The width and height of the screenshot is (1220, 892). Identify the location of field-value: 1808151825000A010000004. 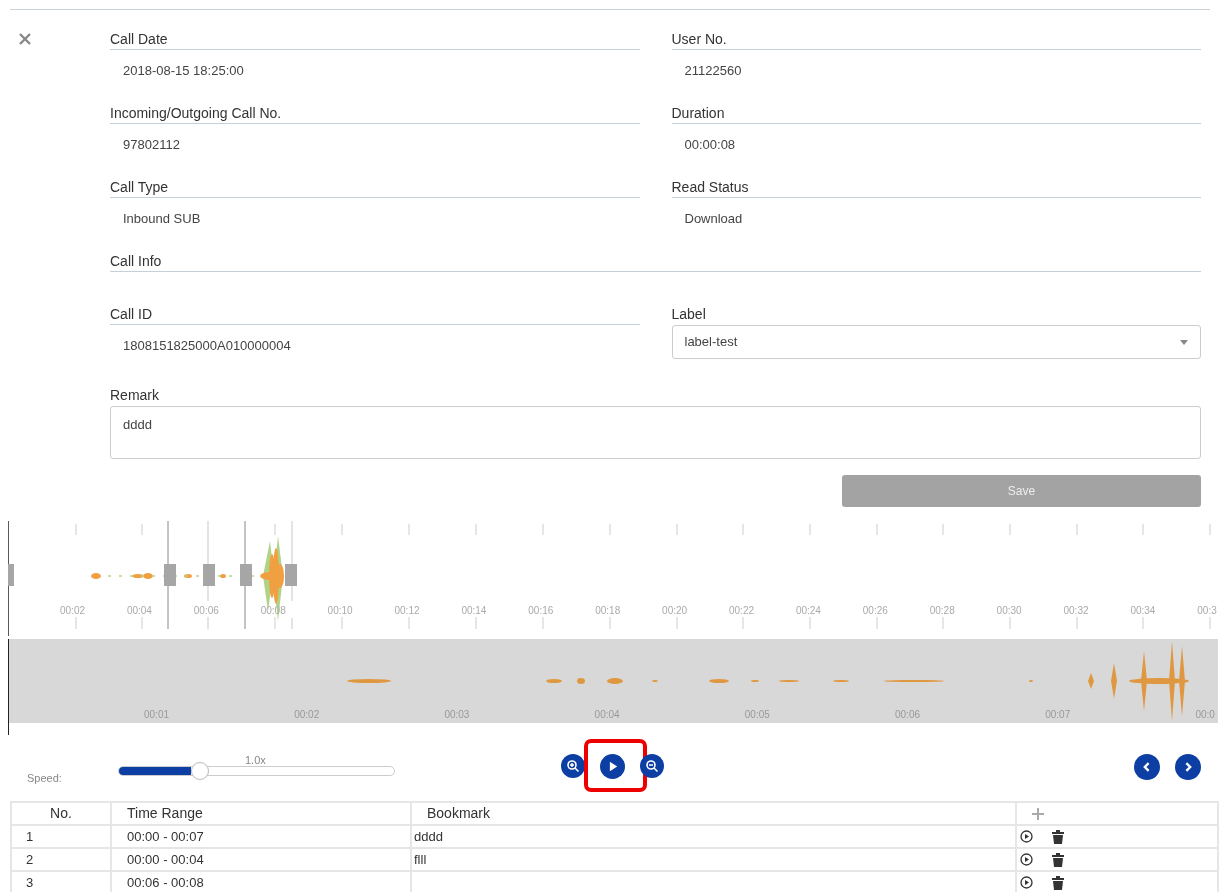
(207, 346).